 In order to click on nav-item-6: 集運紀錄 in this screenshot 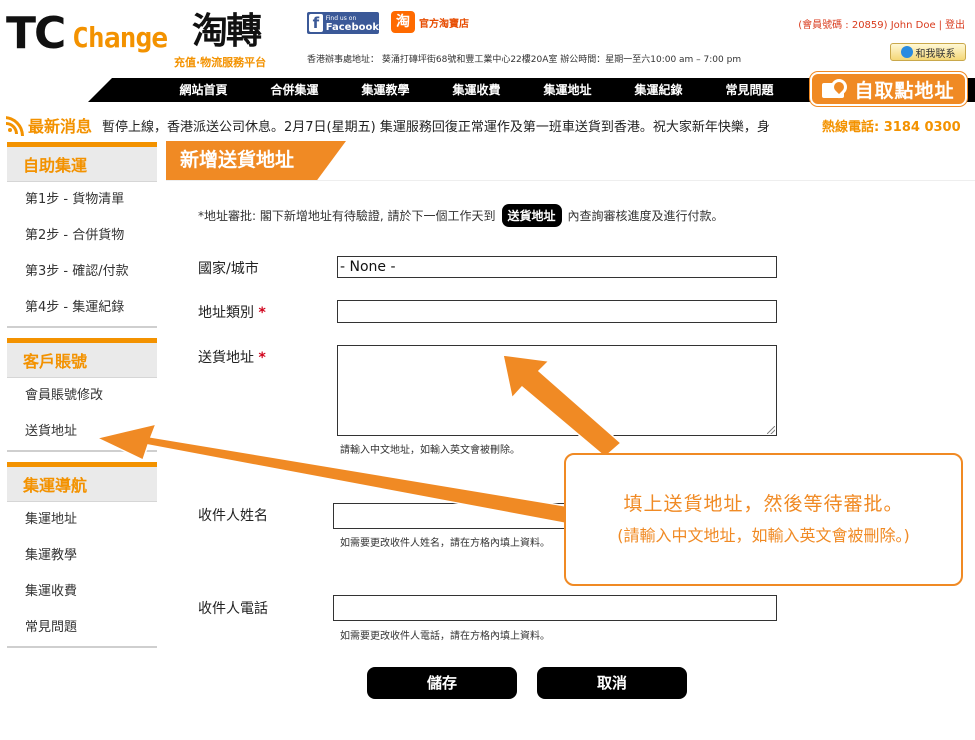, I will do `click(658, 90)`.